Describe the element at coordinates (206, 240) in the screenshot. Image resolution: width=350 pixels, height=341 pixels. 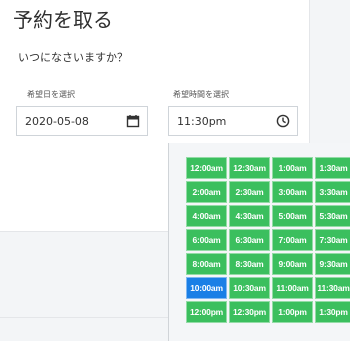
I see `time-slot: 6:00am` at that location.